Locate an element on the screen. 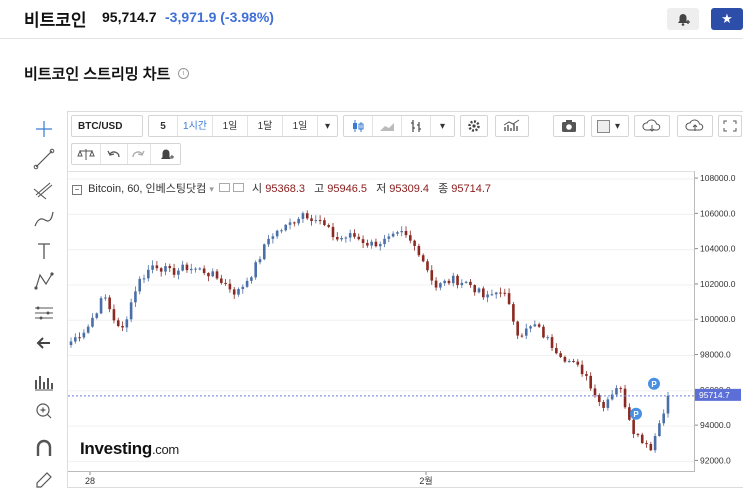 The image size is (743, 491). watchlist-star-button: ★ is located at coordinates (727, 19).